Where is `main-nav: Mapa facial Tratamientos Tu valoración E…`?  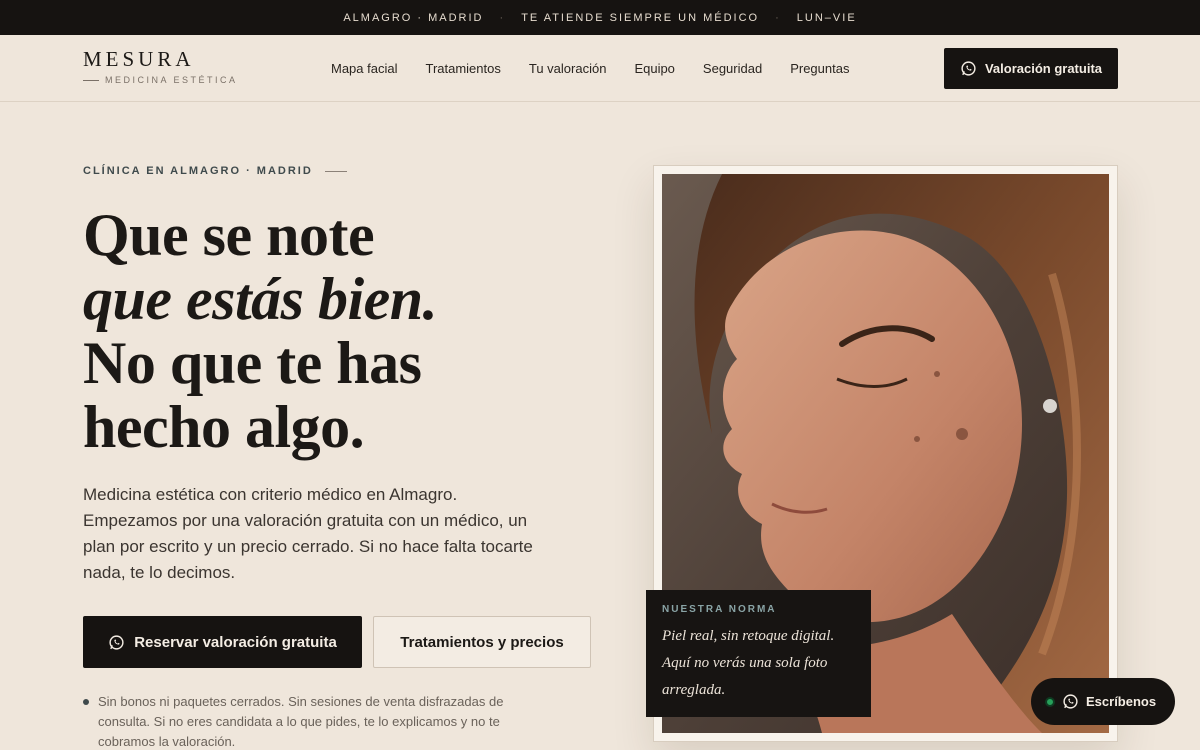 main-nav: Mapa facial Tratamientos Tu valoración E… is located at coordinates (590, 68).